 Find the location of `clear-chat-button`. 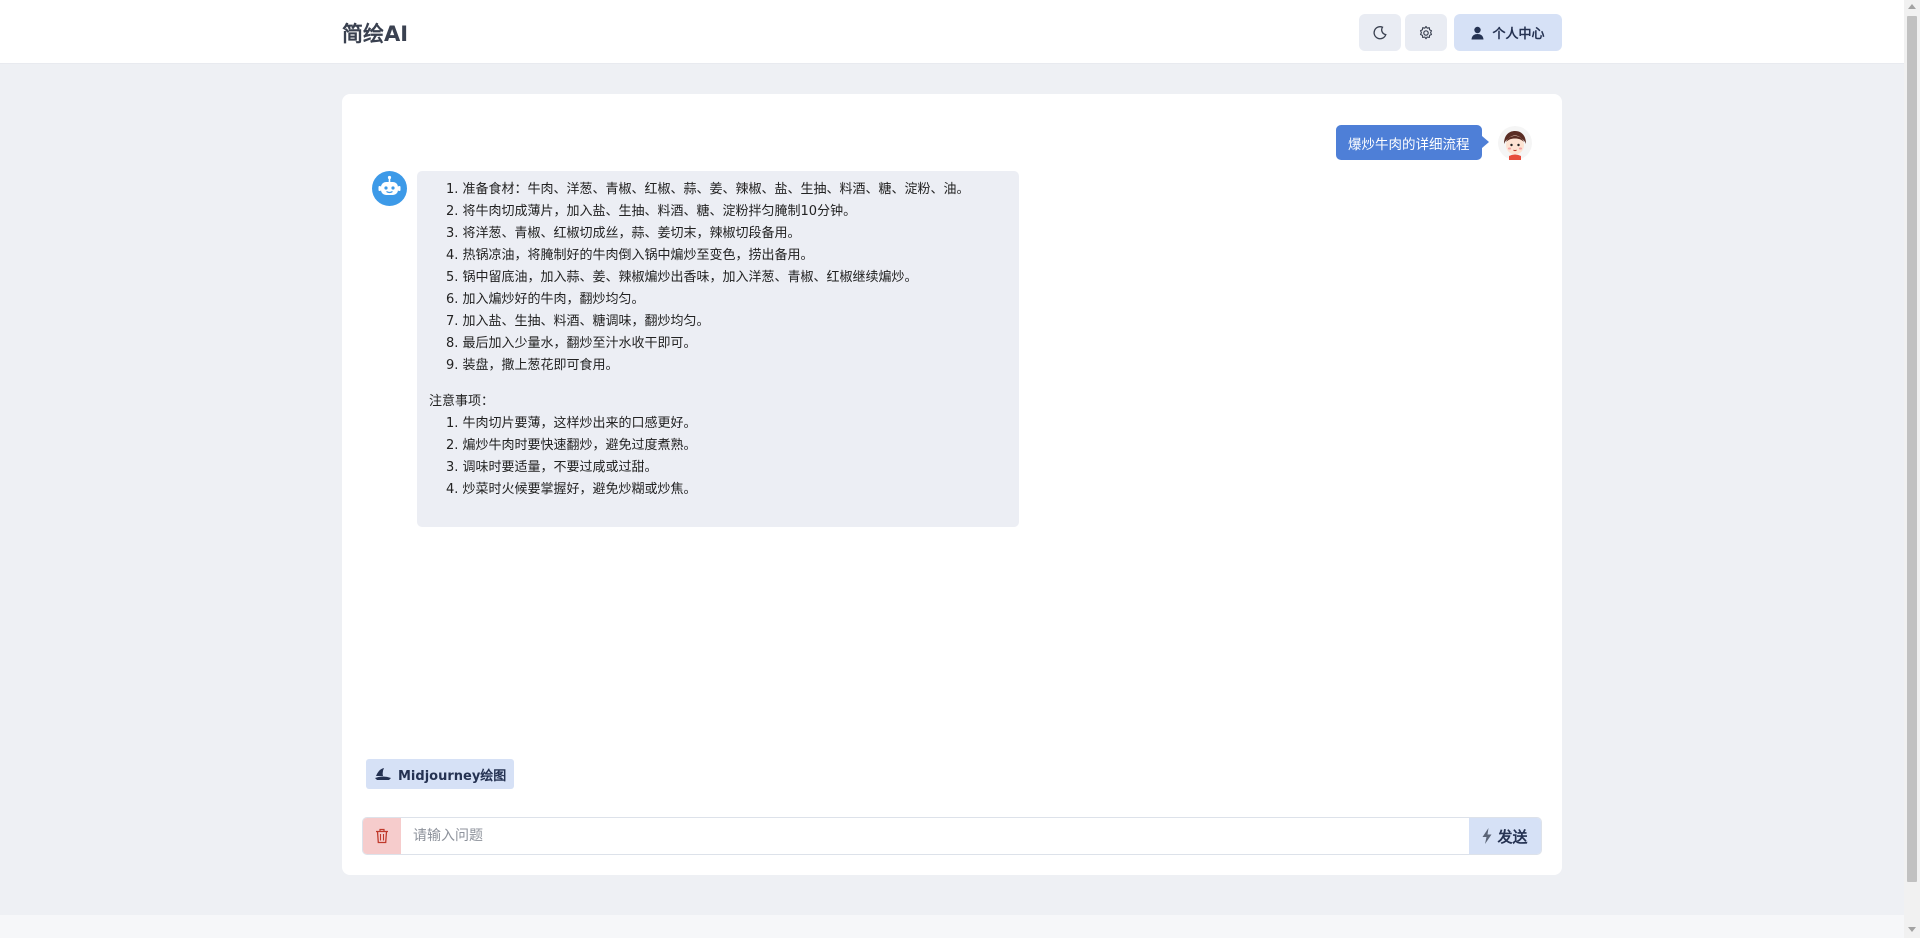

clear-chat-button is located at coordinates (382, 836).